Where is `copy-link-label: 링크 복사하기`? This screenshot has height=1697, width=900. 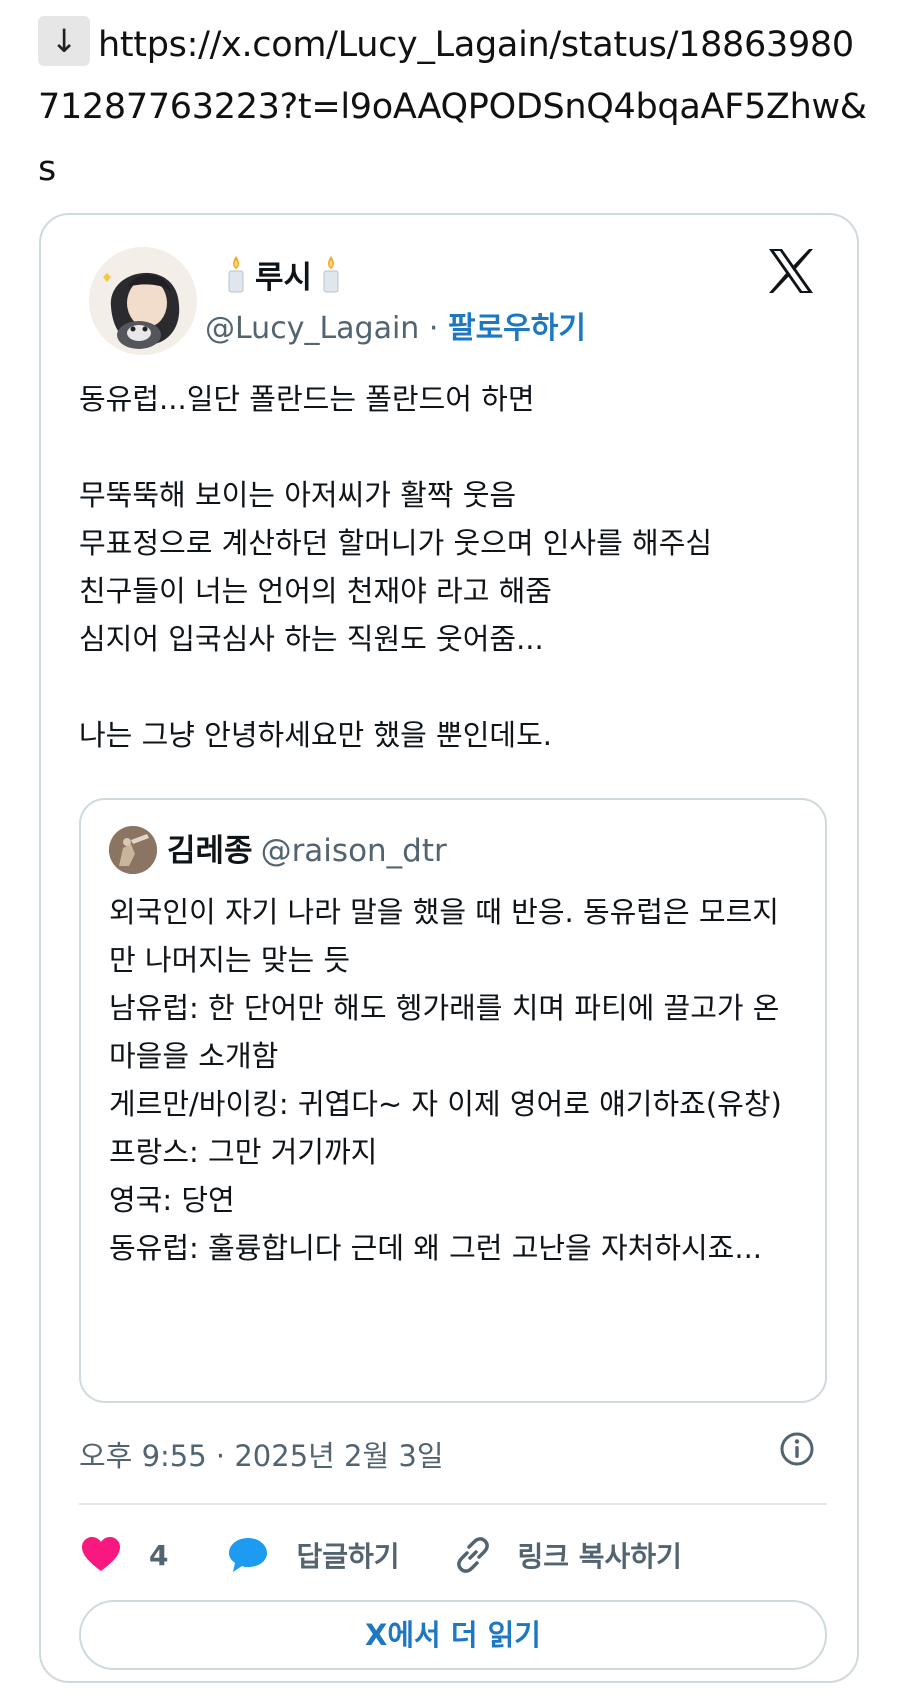 copy-link-label: 링크 복사하기 is located at coordinates (599, 1556).